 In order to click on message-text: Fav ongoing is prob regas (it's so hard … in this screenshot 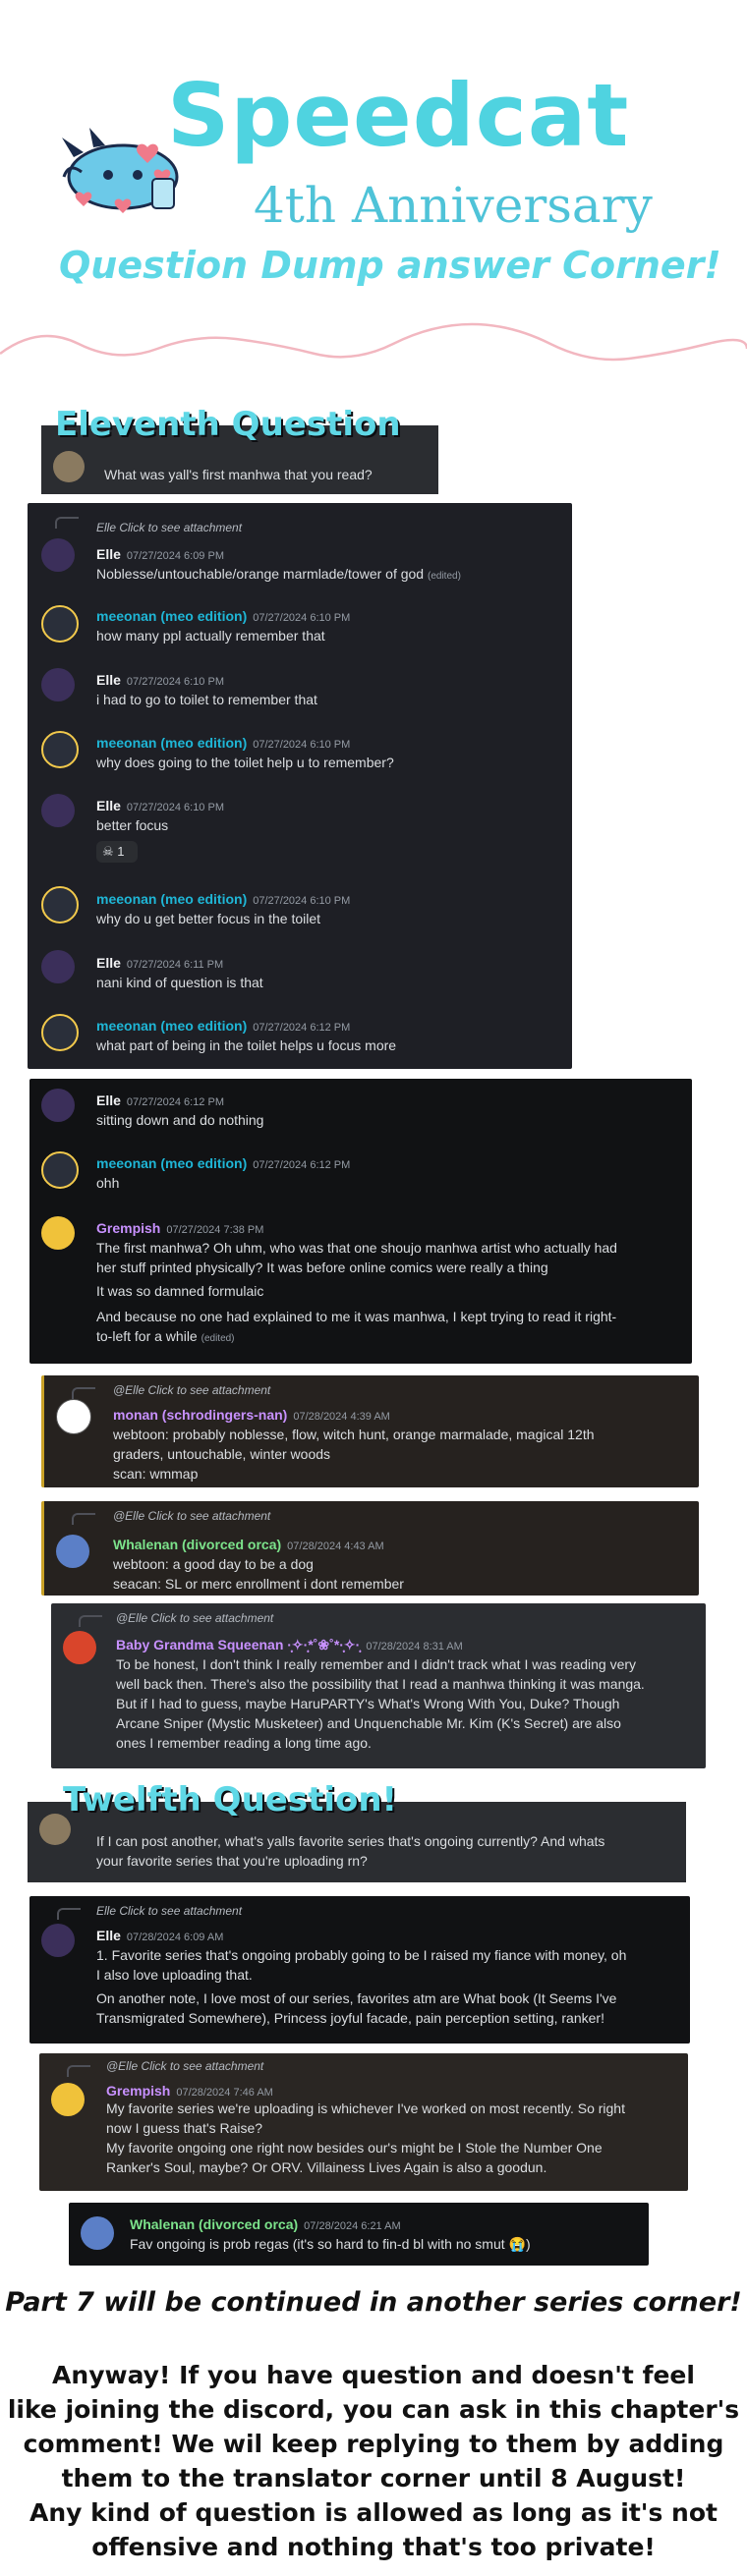, I will do `click(330, 2244)`.